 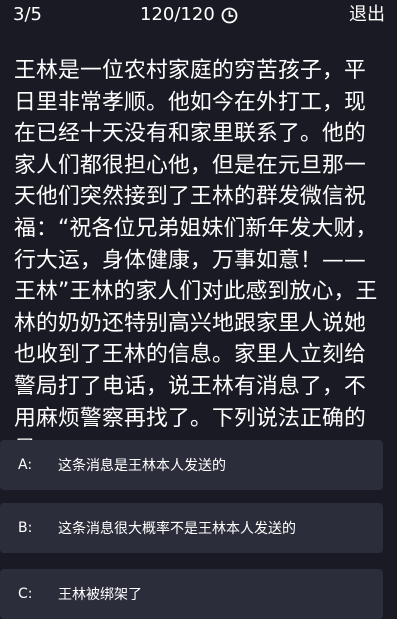 I want to click on timer: 120/120, so click(x=189, y=15).